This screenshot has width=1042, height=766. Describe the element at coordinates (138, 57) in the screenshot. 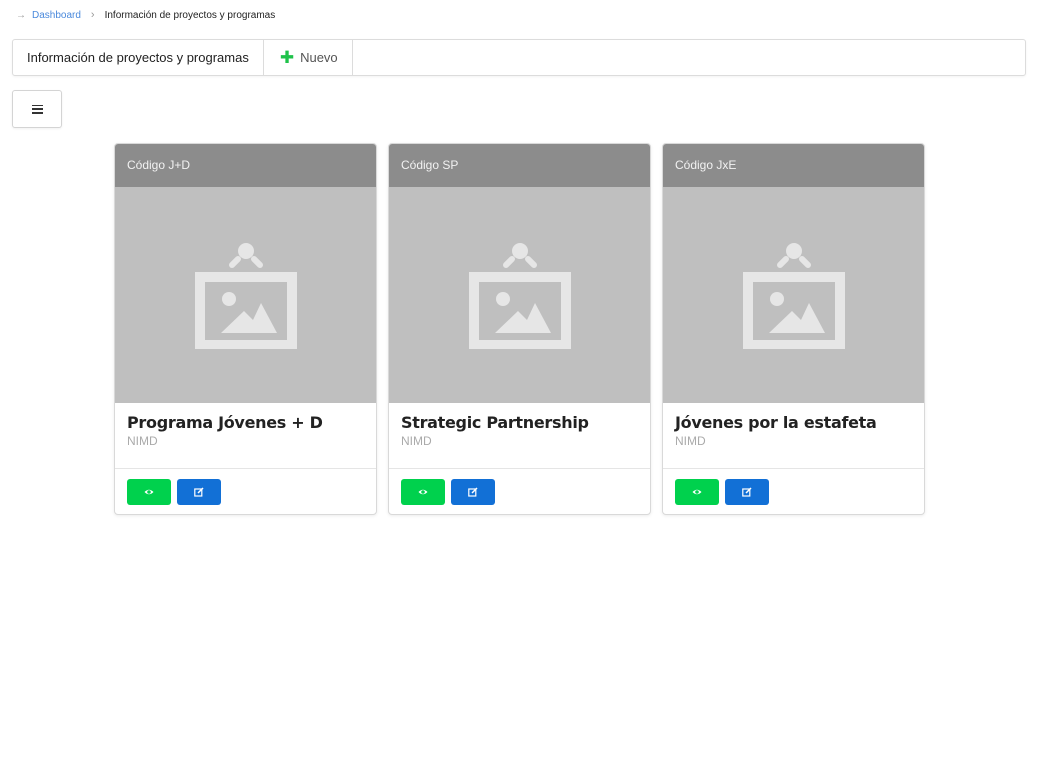

I see `page-title: Información de proyectos y programas` at that location.